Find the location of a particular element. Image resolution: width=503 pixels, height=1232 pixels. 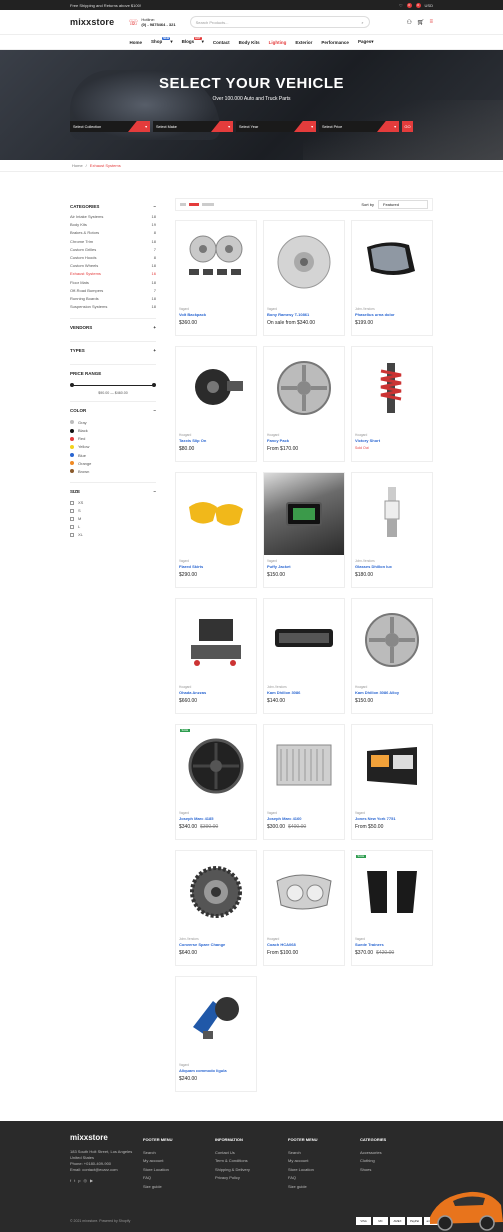

product-title: Joseph Marc 4160 is located at coordinates (304, 818).